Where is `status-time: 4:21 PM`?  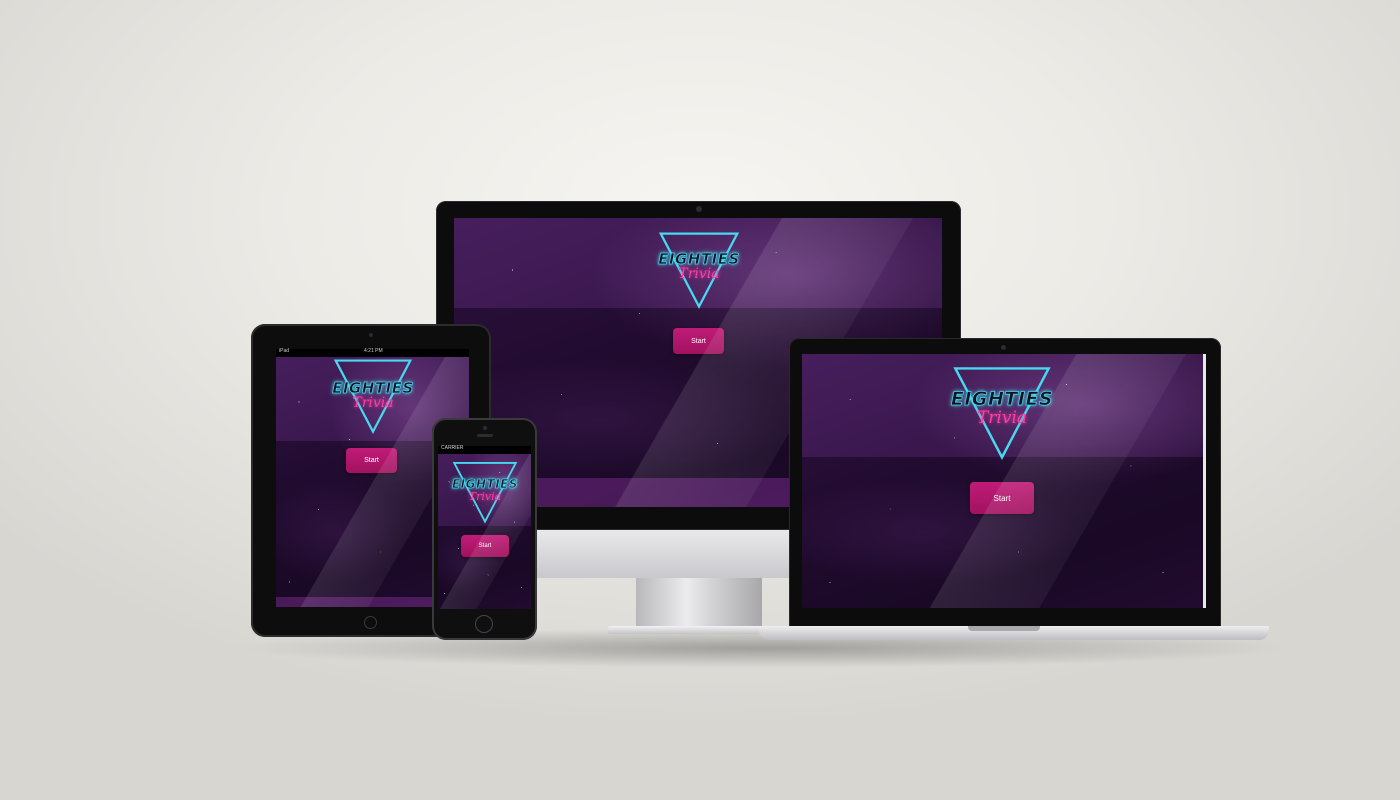 status-time: 4:21 PM is located at coordinates (373, 351).